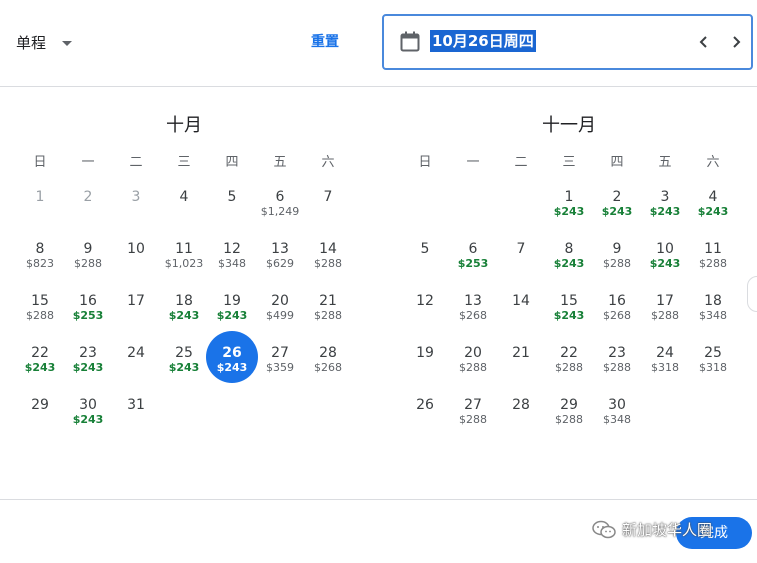  I want to click on watermark: 新加坡华人圈, so click(652, 529).